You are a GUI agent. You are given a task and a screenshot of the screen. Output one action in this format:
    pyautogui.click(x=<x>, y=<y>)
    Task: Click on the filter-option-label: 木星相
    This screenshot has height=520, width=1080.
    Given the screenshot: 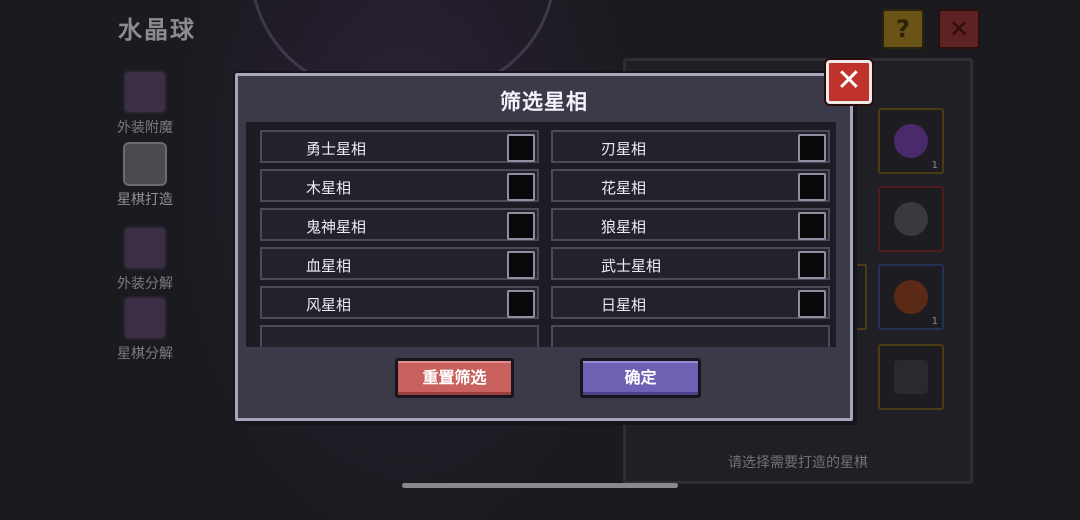 What is the action you would take?
    pyautogui.click(x=329, y=188)
    